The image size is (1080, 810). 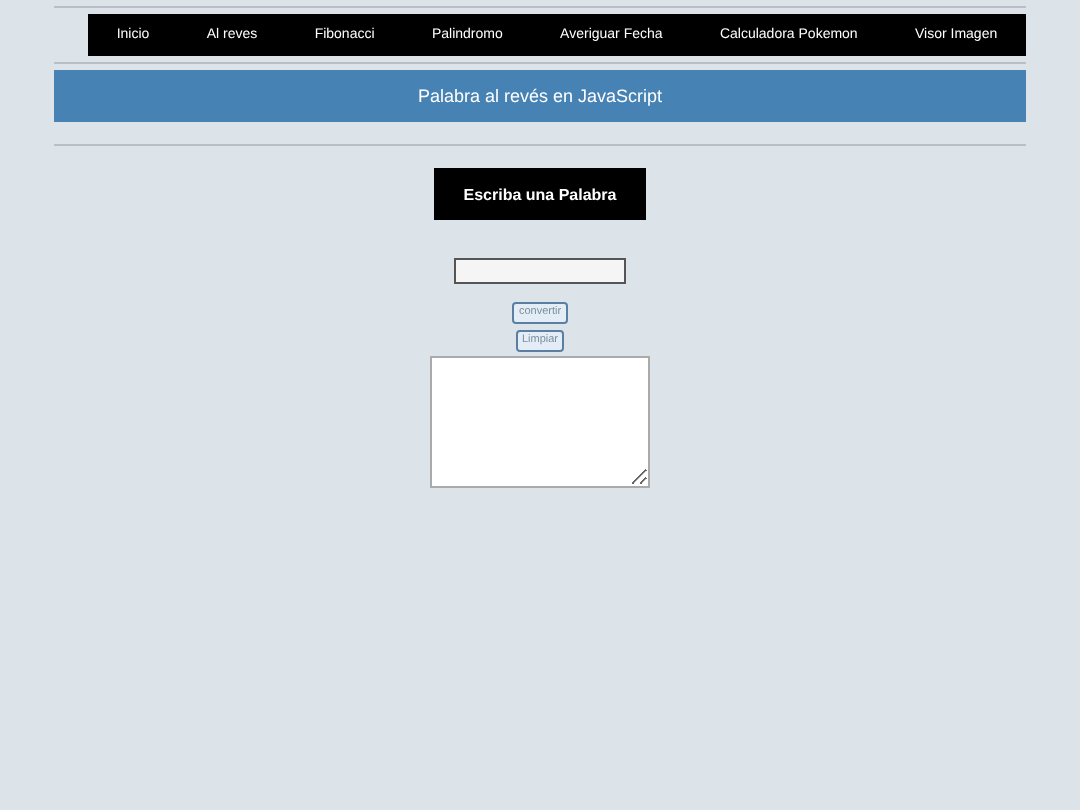 I want to click on form-heading: Escriba una Palabra, so click(x=540, y=194).